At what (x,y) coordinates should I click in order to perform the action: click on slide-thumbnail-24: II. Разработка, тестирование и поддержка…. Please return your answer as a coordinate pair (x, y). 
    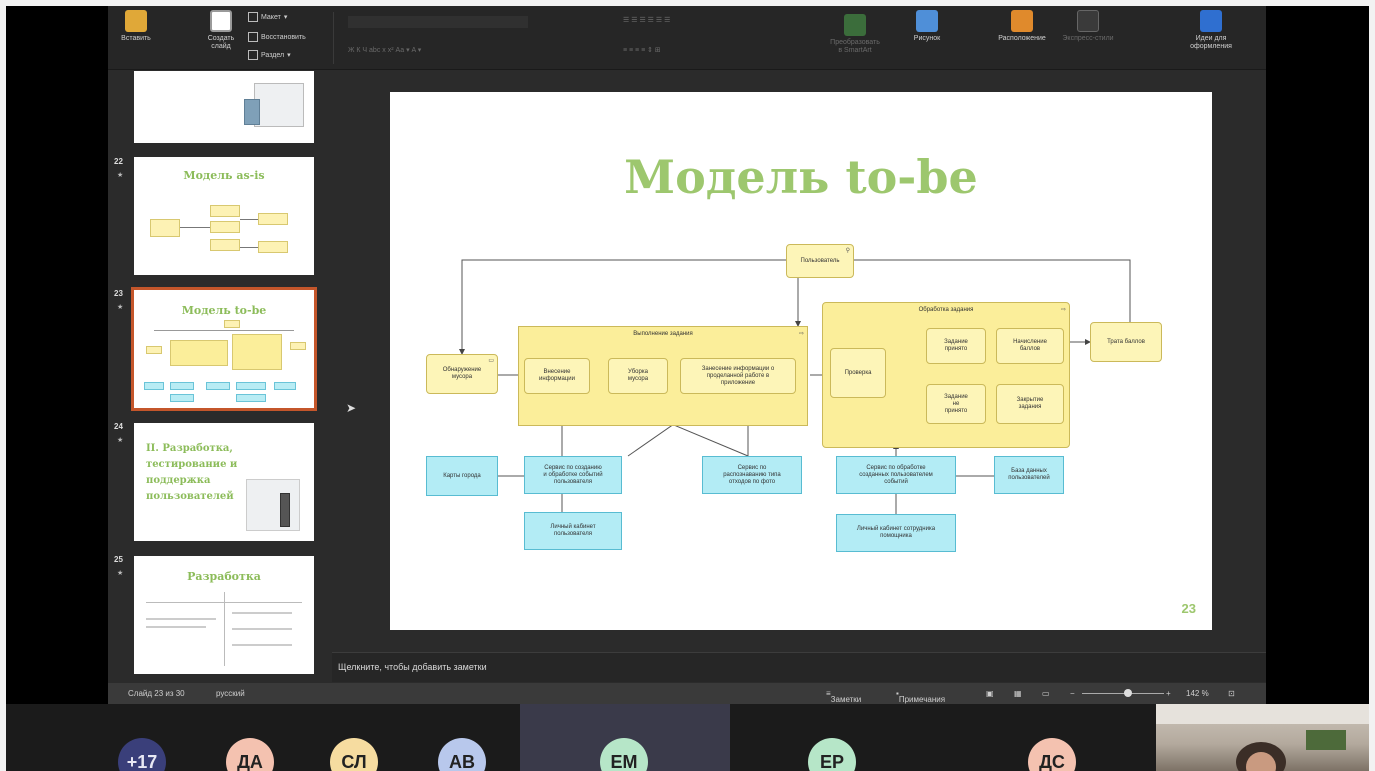
    Looking at the image, I should click on (224, 482).